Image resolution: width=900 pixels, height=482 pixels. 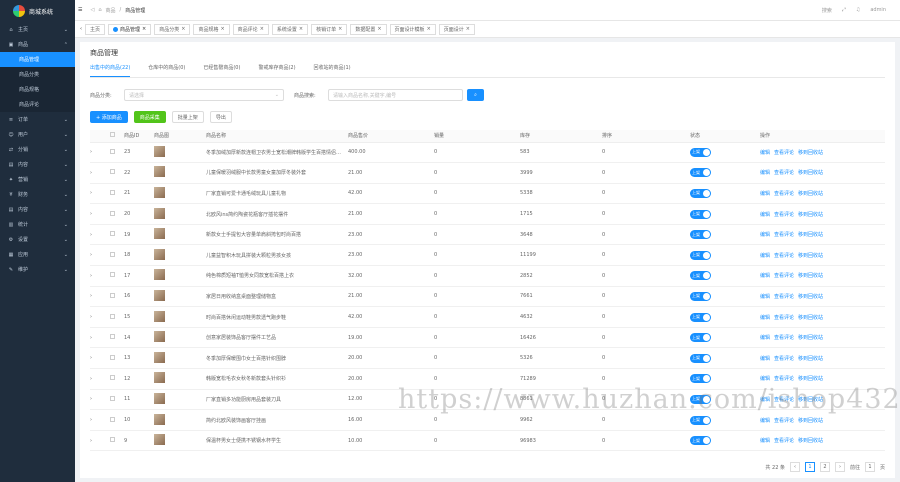 I want to click on menu-toggle-icon: ☰, so click(x=80, y=10).